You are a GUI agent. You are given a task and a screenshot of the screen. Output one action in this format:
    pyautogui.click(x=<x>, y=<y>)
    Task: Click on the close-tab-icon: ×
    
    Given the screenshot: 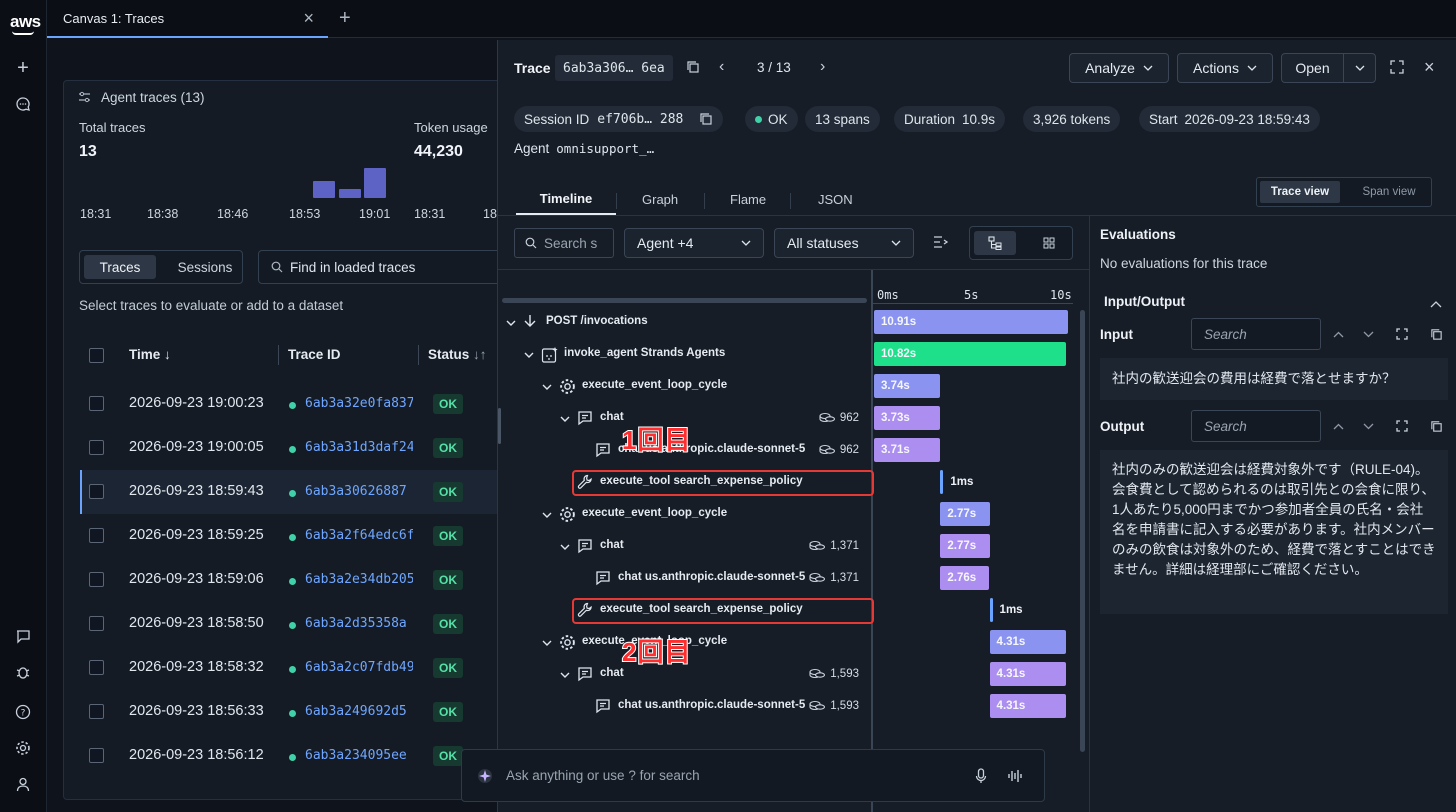 What is the action you would take?
    pyautogui.click(x=308, y=18)
    